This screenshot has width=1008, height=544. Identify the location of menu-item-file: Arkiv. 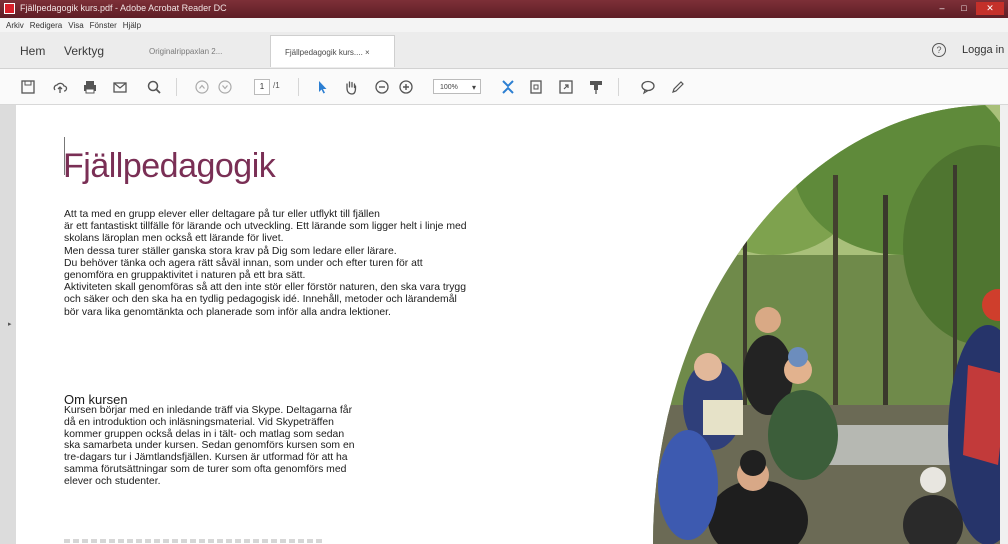
(15, 25).